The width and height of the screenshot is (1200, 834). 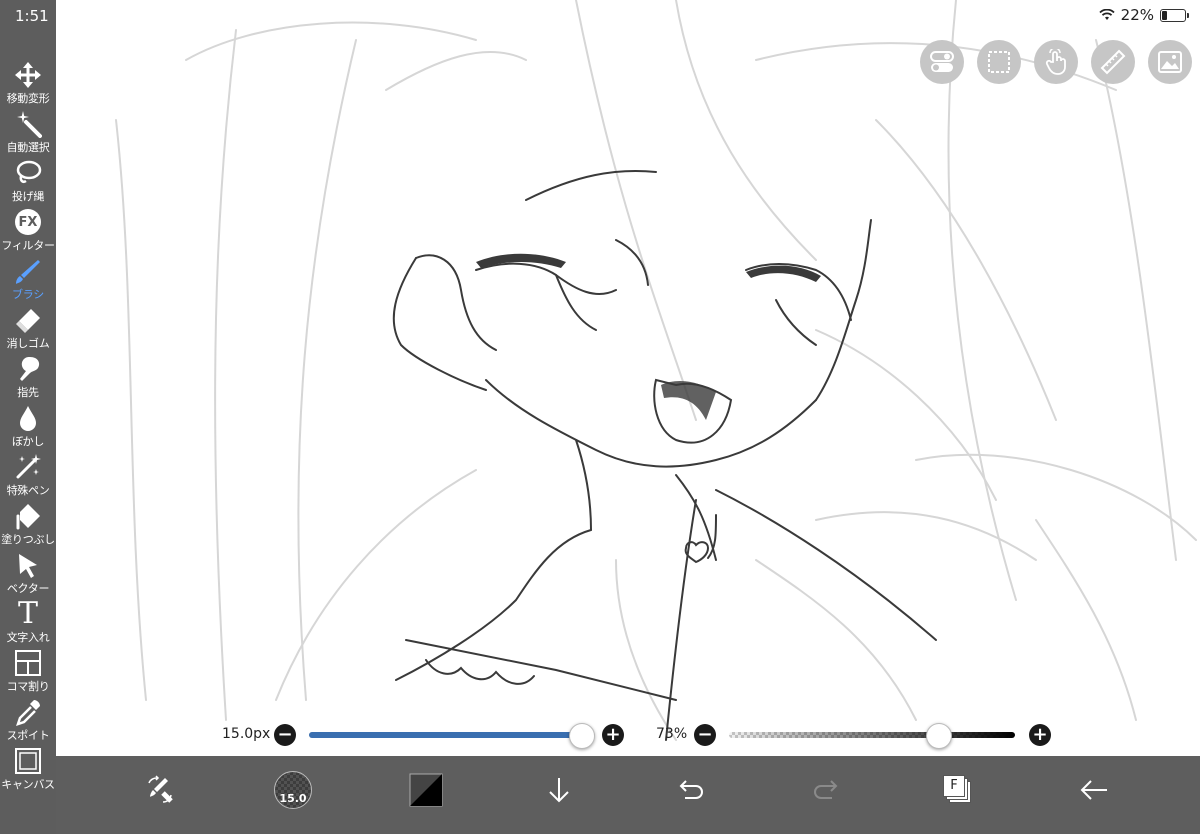 I want to click on brush-size-badge: 15.0, so click(x=293, y=798).